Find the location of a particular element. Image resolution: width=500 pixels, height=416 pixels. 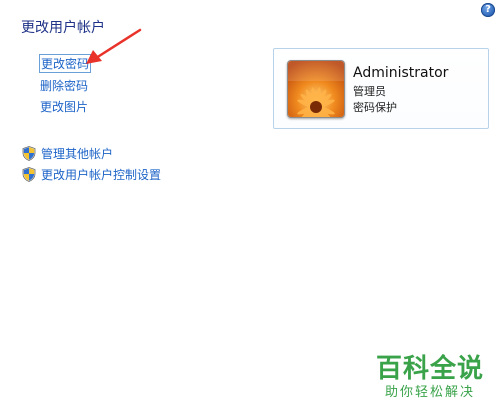

remove-password-link: 删除密码 is located at coordinates (64, 85).